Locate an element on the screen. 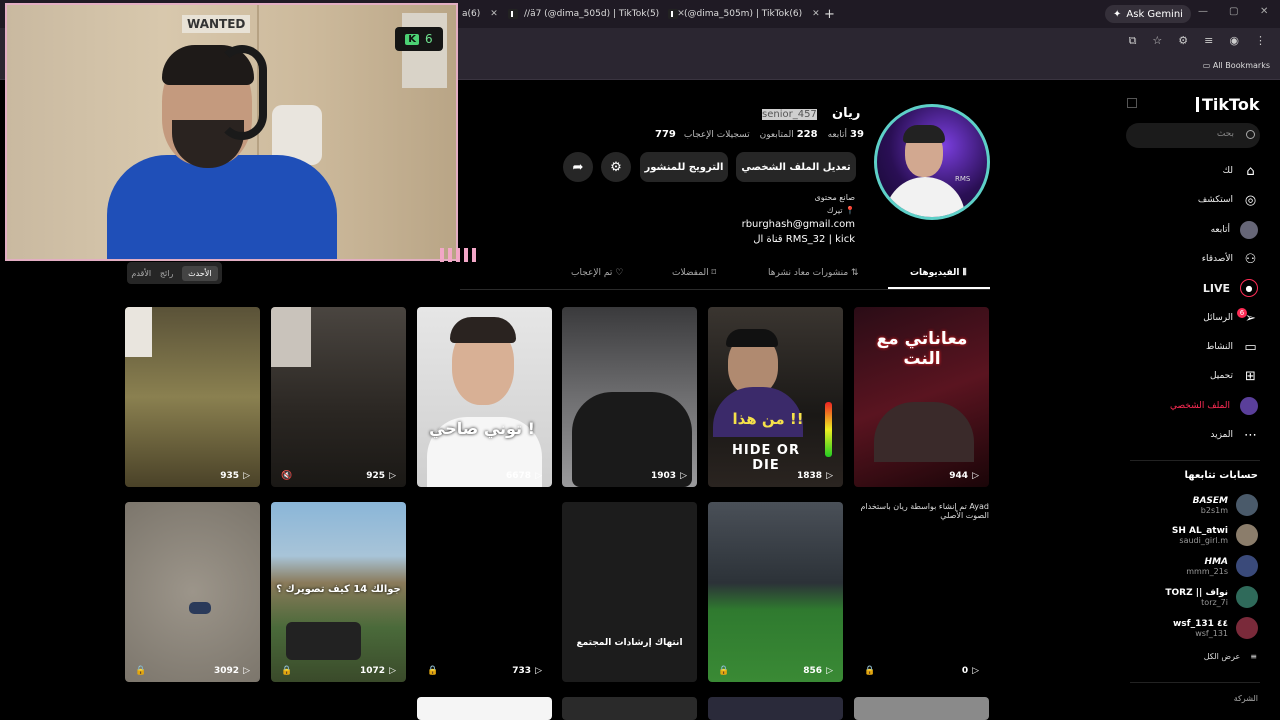 The width and height of the screenshot is (1280, 720). browser-tab-2: //ä7 (@dima_505d) | TikTok(5) ✕ is located at coordinates (596, 14).